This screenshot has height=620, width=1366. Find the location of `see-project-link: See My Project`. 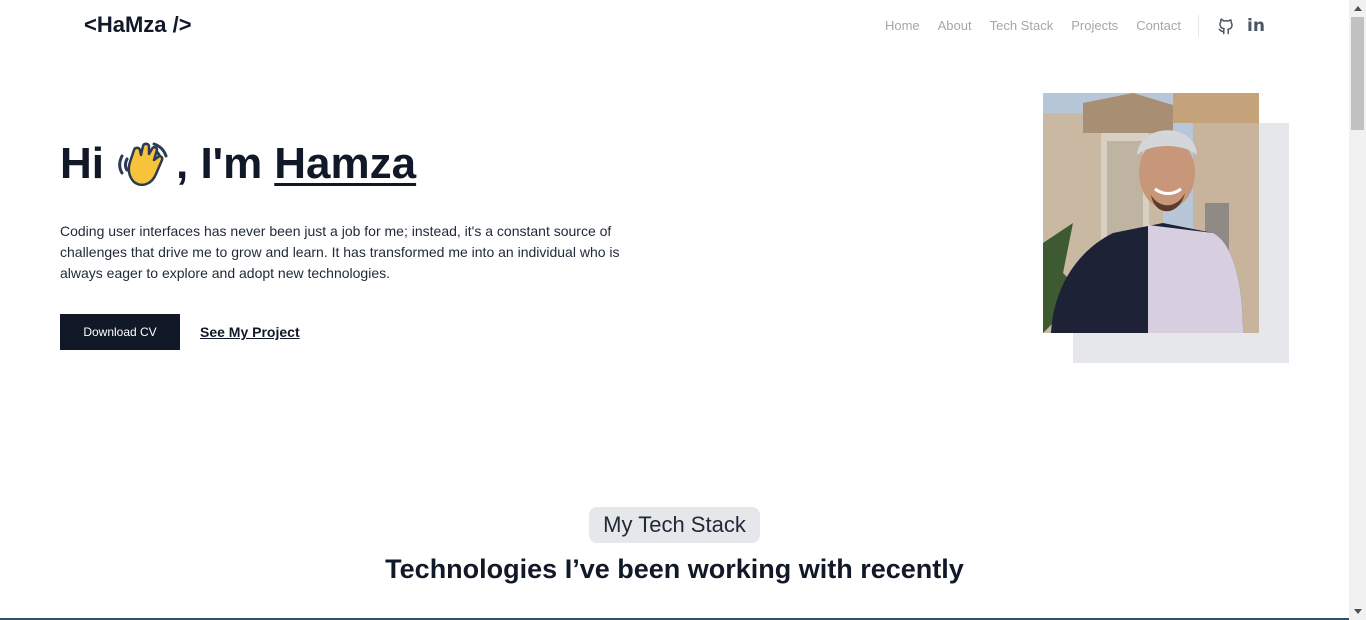

see-project-link: See My Project is located at coordinates (250, 332).